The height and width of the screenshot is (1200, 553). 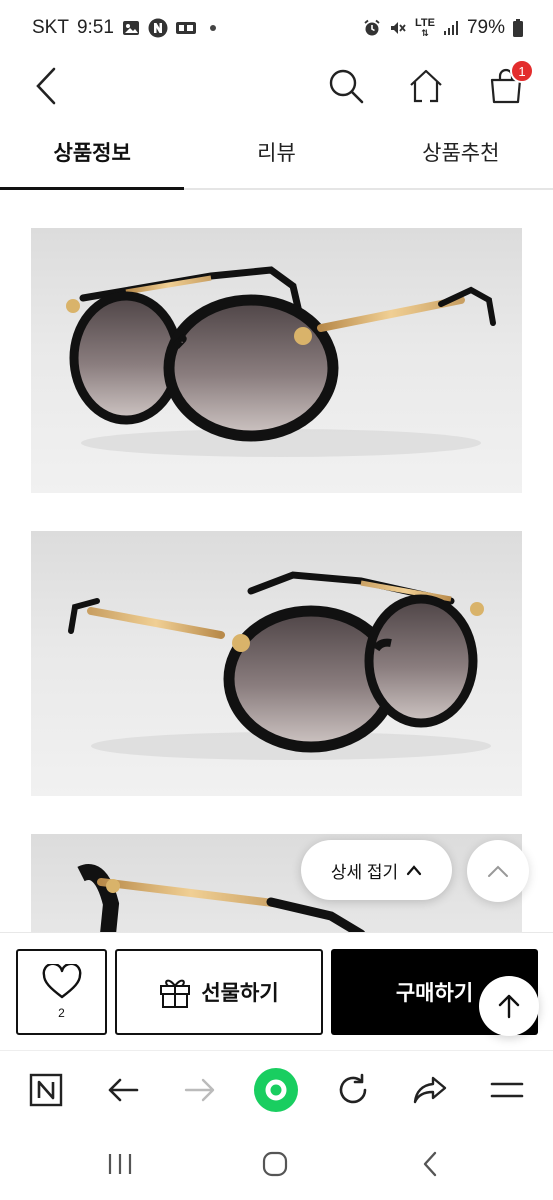 I want to click on naver-icon, so click(x=158, y=28).